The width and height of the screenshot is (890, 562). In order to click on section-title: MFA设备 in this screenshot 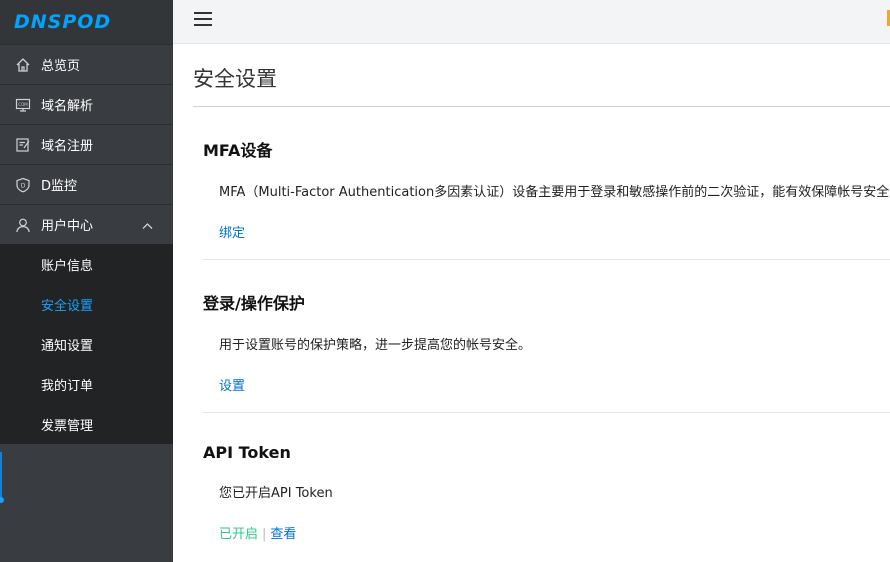, I will do `click(238, 150)`.